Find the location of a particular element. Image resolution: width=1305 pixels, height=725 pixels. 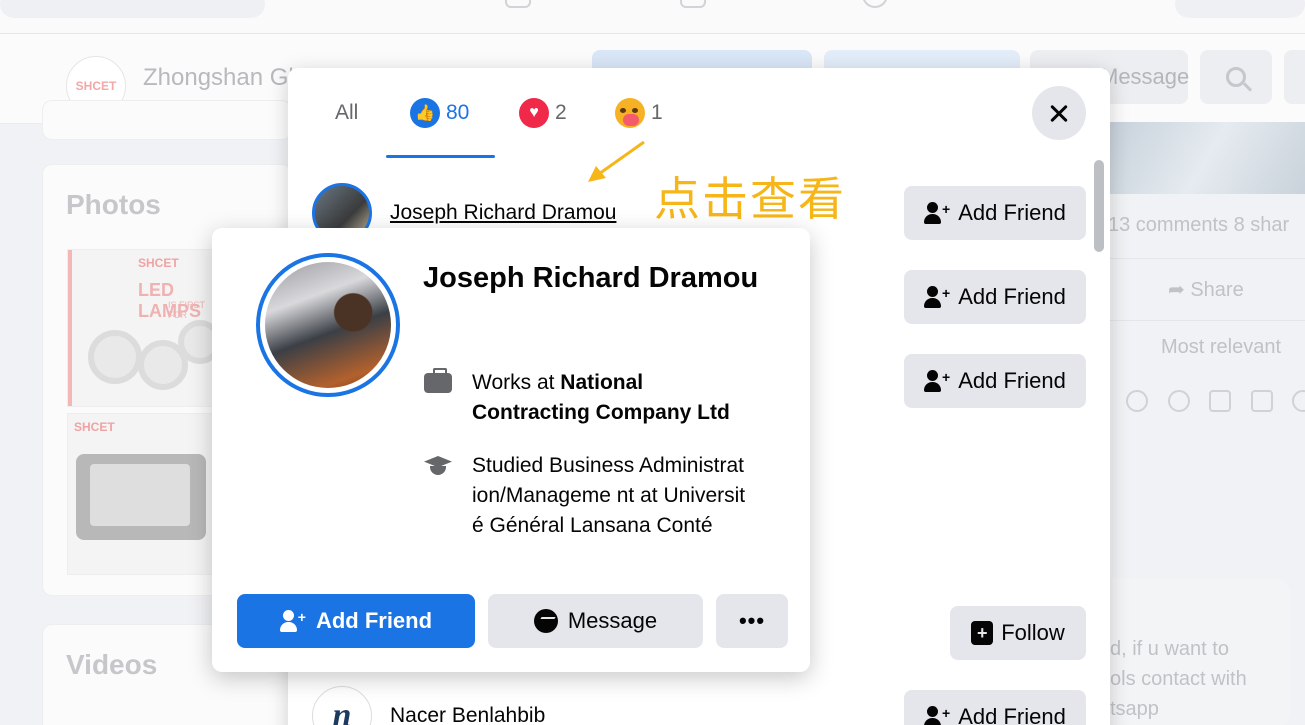

follow-icon: + is located at coordinates (982, 633).